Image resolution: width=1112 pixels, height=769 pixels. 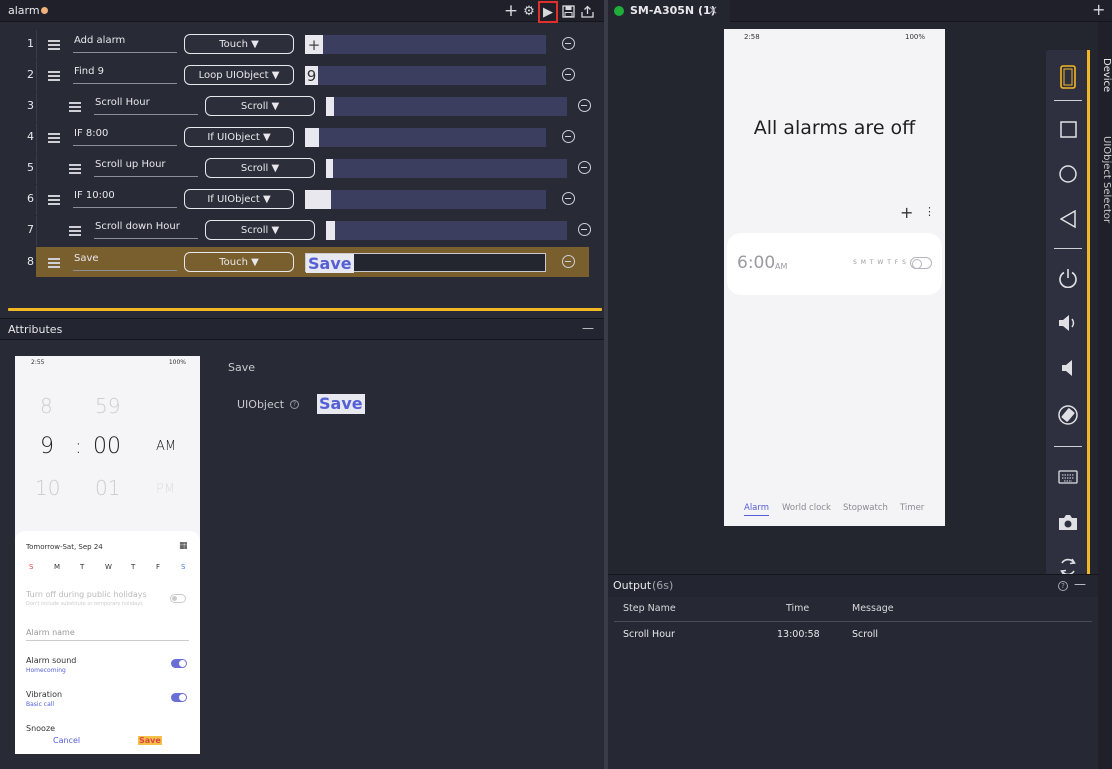 What do you see at coordinates (669, 11) in the screenshot?
I see `device-tab: SM-A305N (1) ×` at bounding box center [669, 11].